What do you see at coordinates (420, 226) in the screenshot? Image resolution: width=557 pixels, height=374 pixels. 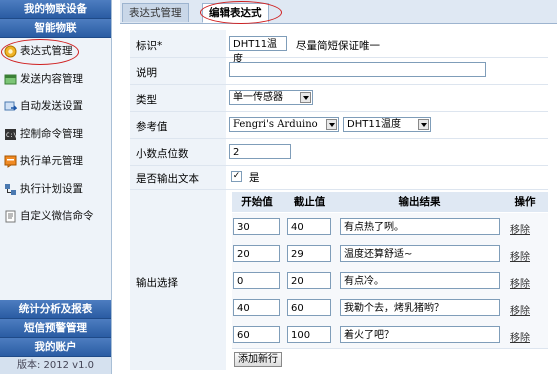 I see `result-input: 有点热了咧。` at bounding box center [420, 226].